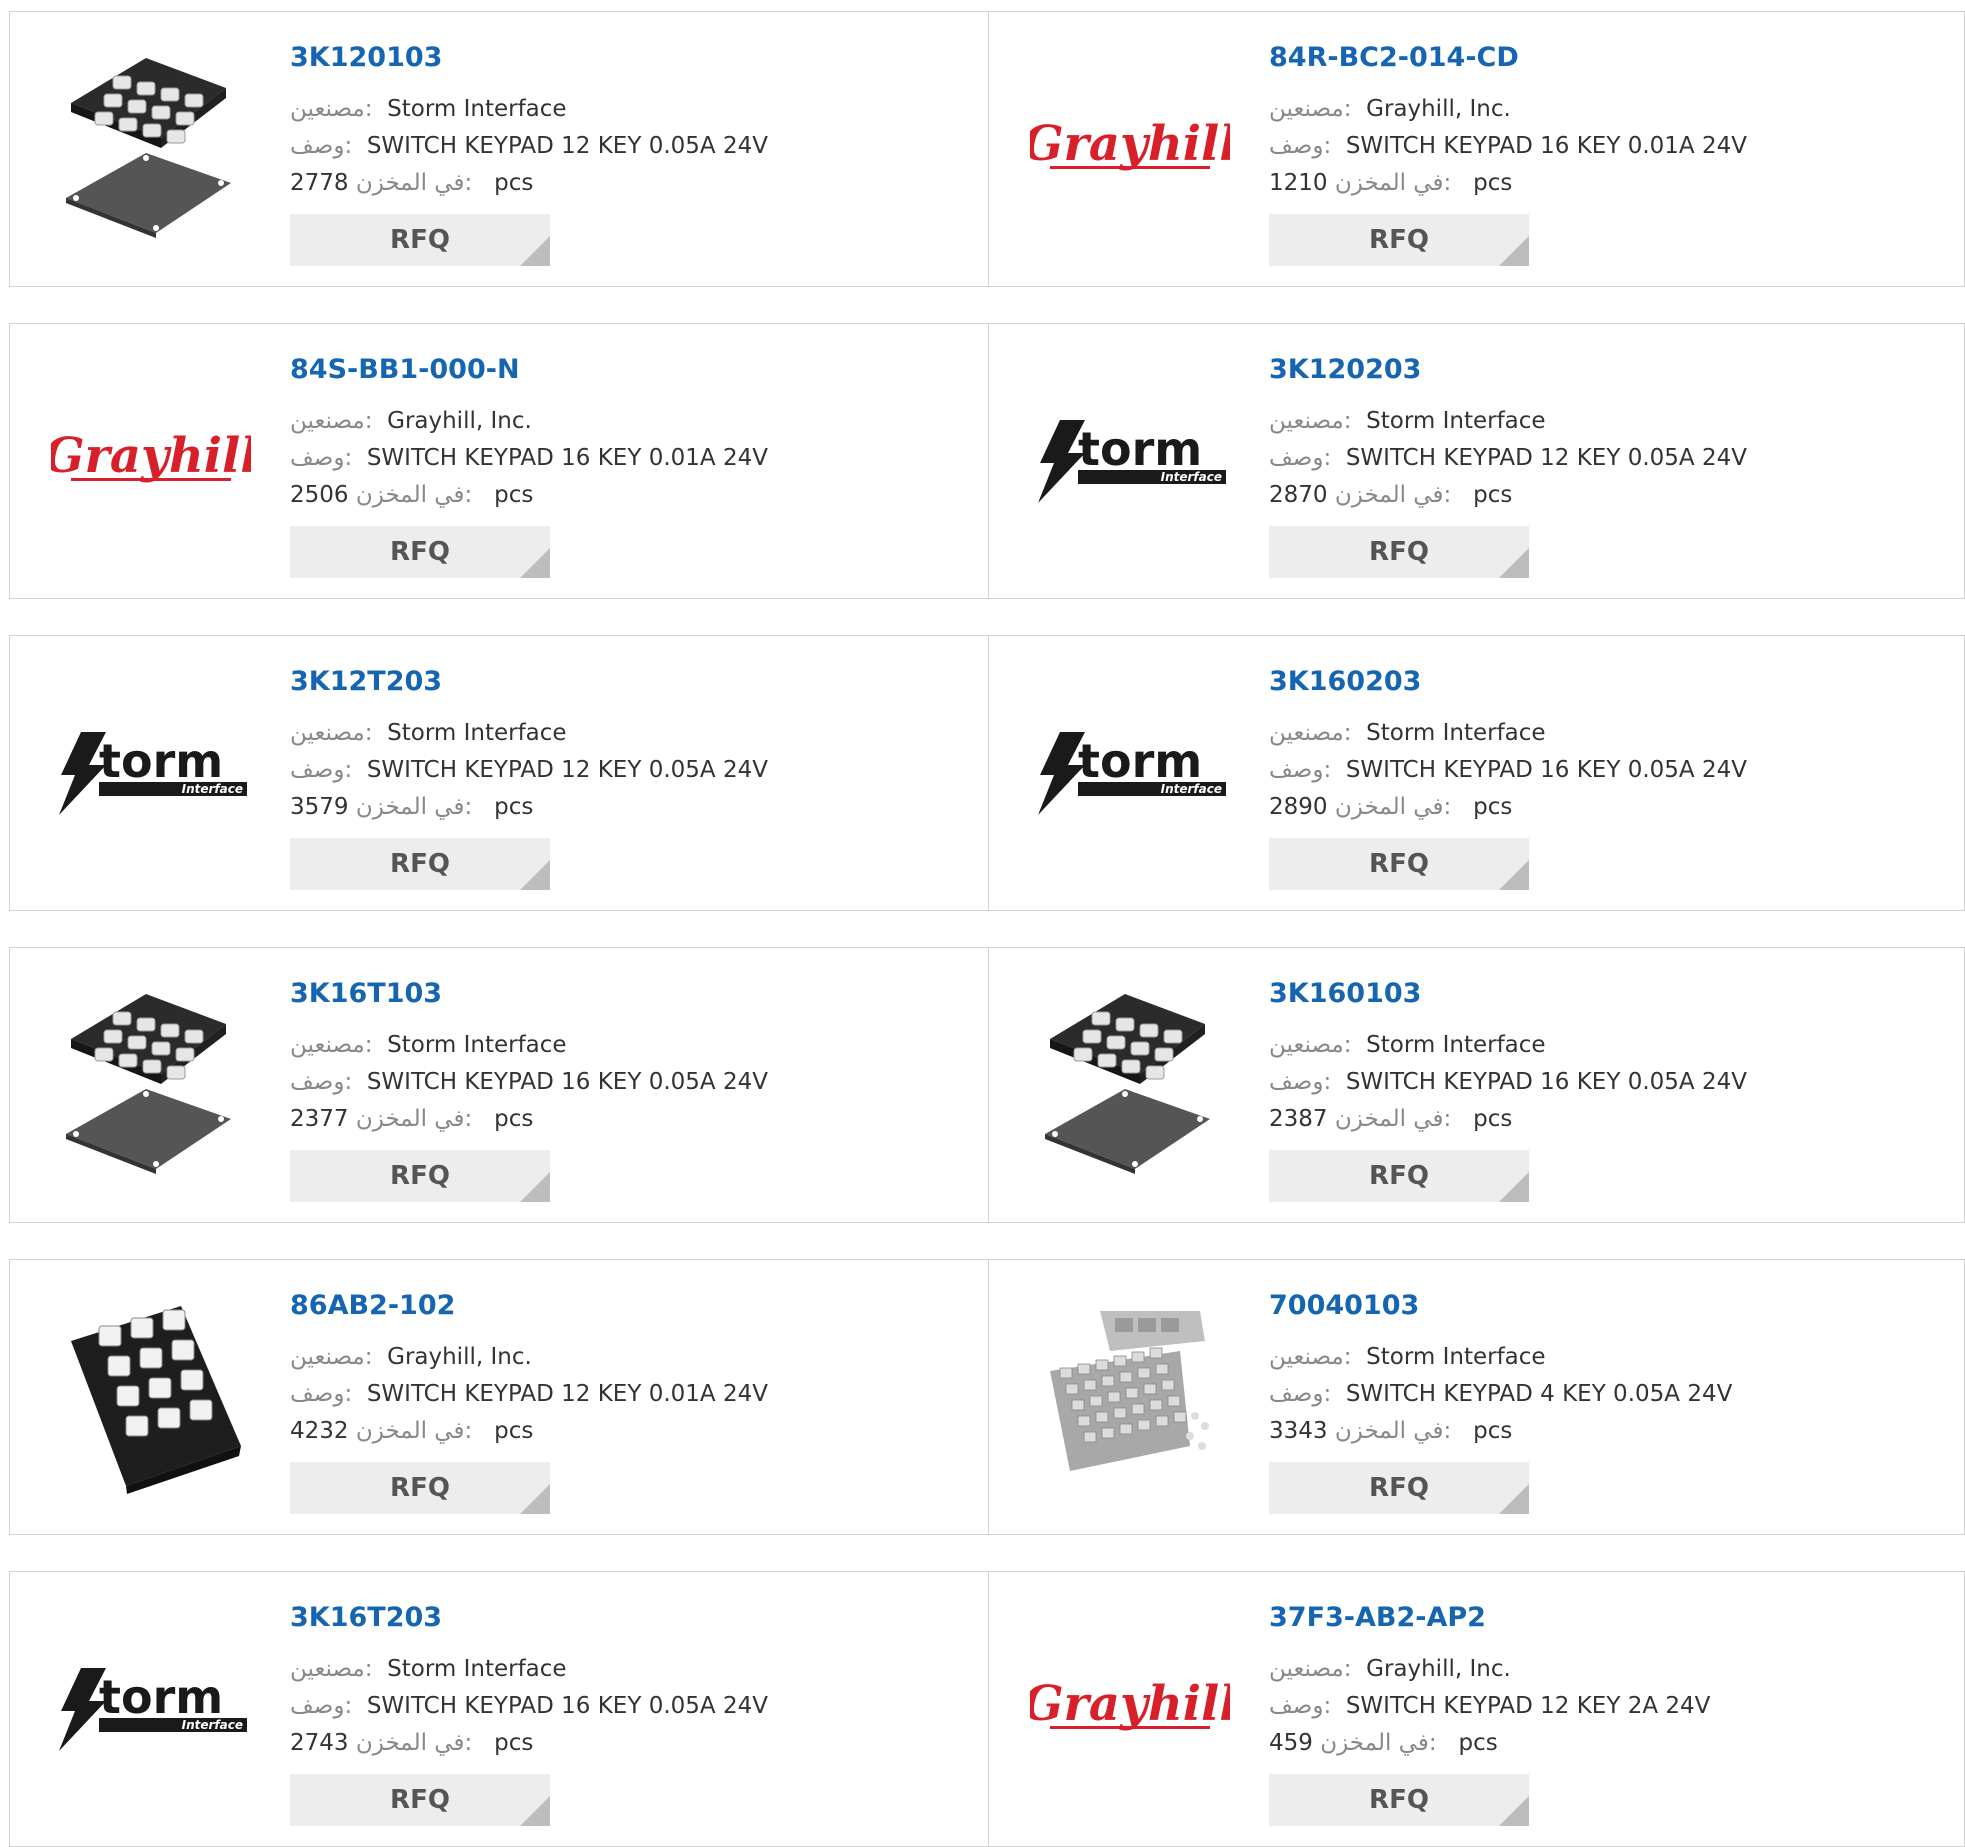  Describe the element at coordinates (1191, 477) in the screenshot. I see `svg-text: Interface` at that location.